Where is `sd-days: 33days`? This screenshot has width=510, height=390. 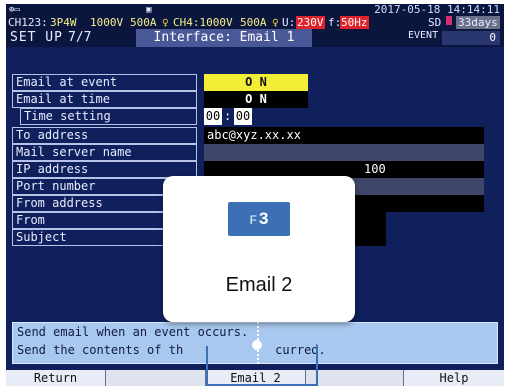
sd-days: 33days is located at coordinates (478, 22).